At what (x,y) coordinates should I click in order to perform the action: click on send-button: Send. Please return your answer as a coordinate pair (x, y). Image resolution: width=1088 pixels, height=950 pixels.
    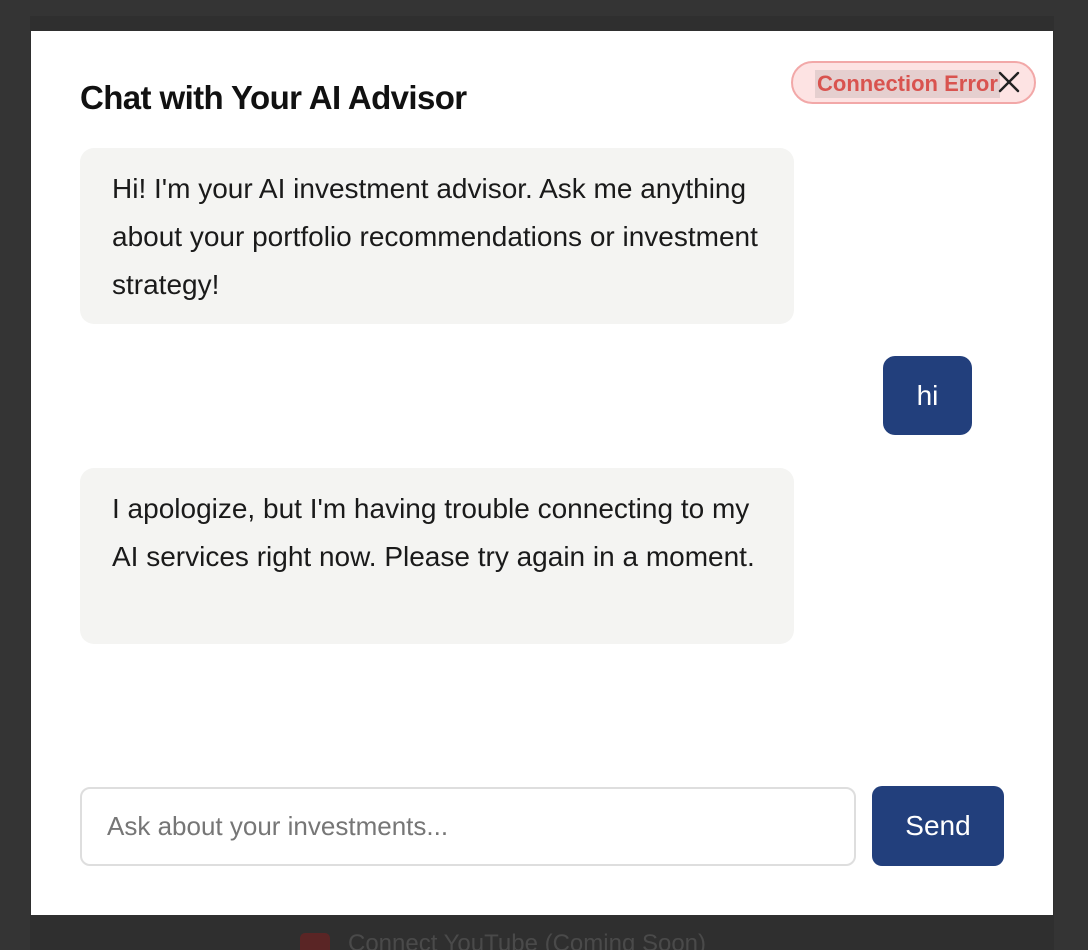
    Looking at the image, I should click on (938, 826).